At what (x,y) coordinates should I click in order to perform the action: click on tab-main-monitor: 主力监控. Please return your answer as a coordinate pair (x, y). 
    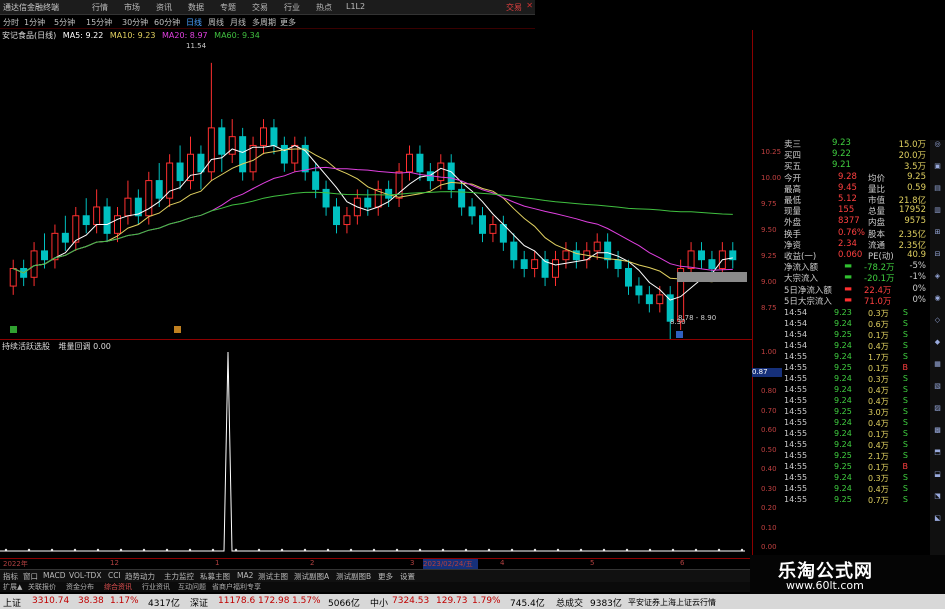
    Looking at the image, I should click on (179, 576).